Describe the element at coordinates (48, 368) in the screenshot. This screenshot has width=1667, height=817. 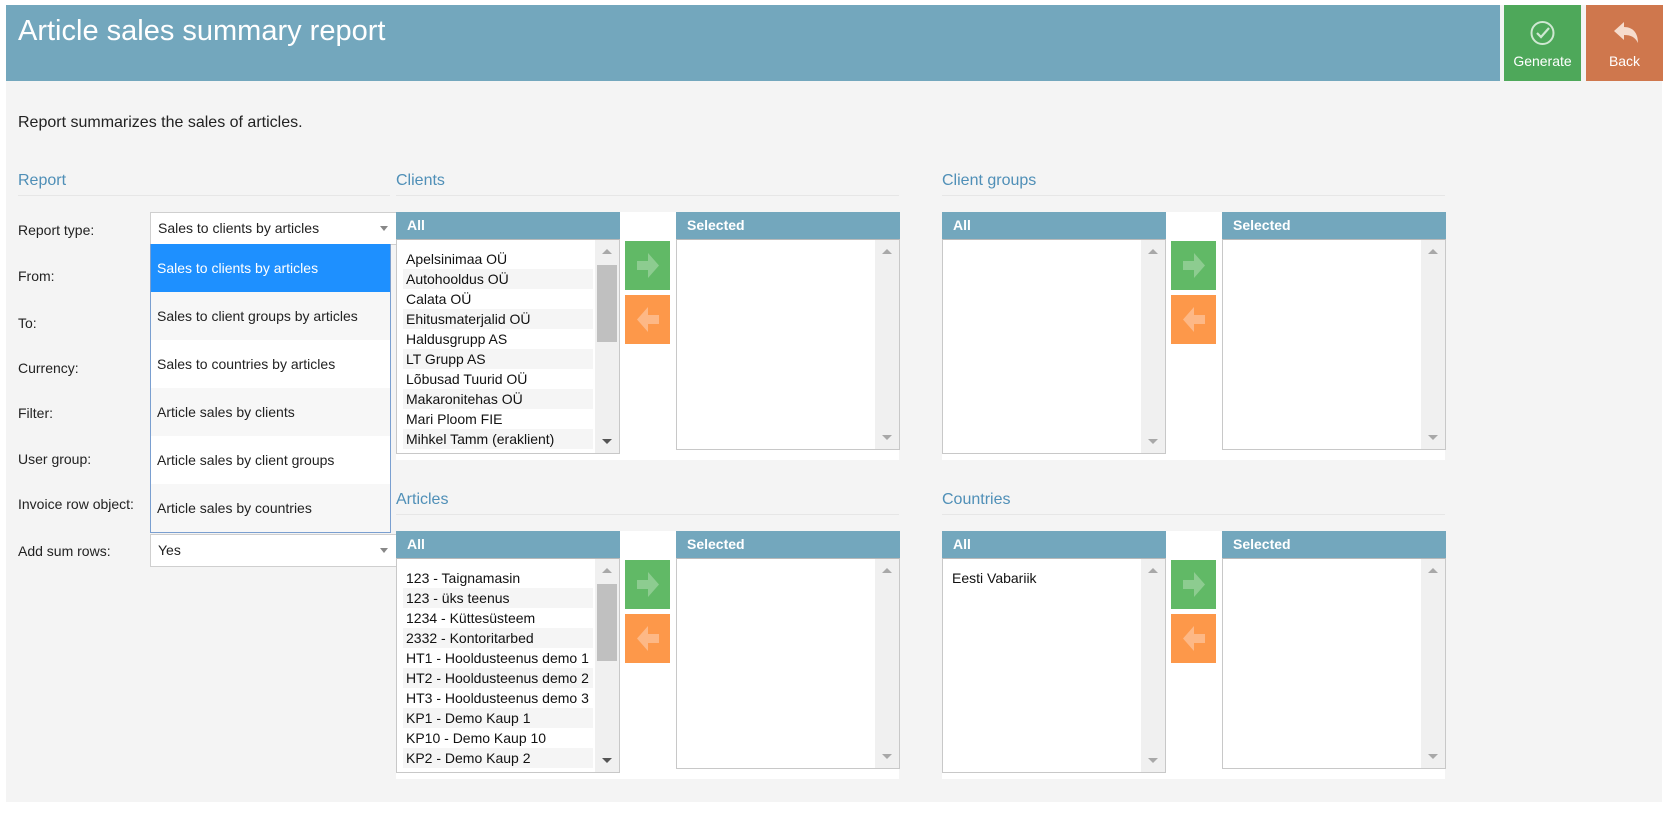
I see `currency-label: Currency:` at that location.